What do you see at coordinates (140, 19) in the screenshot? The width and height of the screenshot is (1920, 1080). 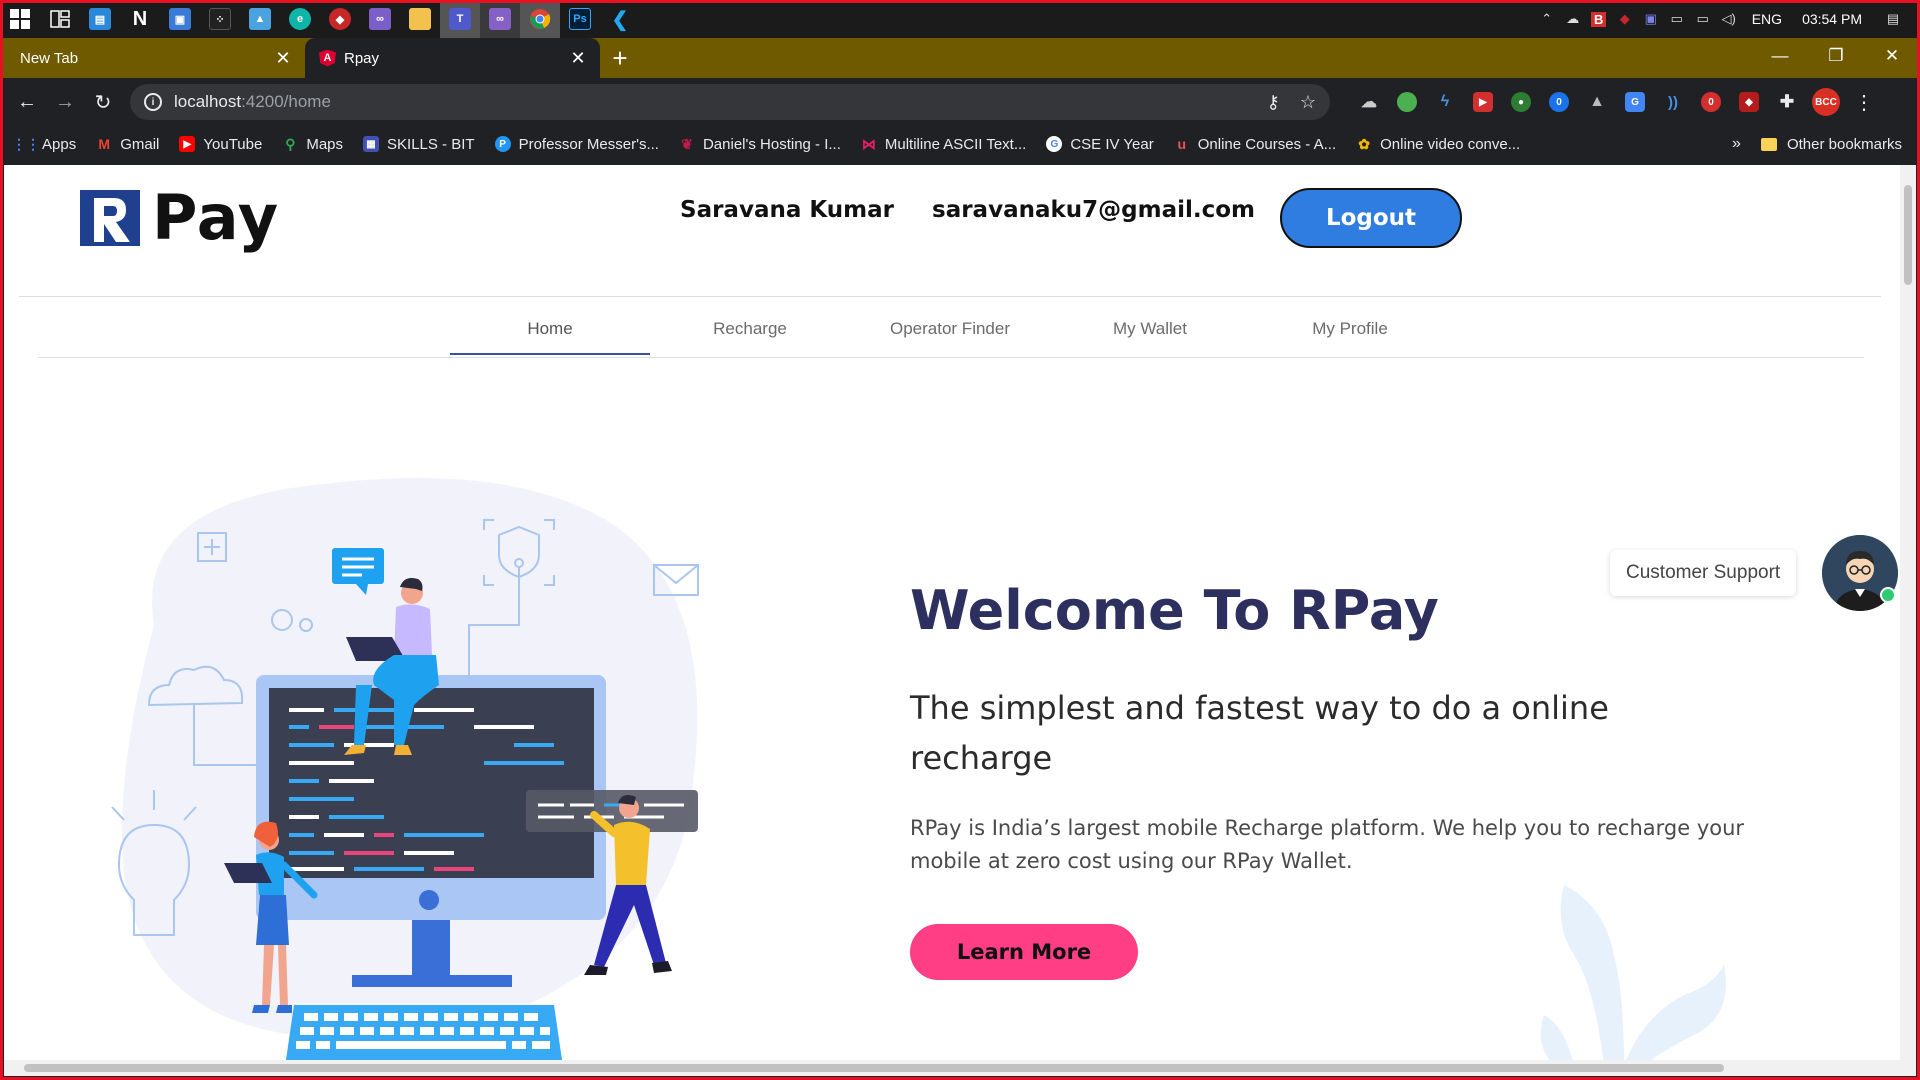 I see `taskbar-app-notion: Ν` at bounding box center [140, 19].